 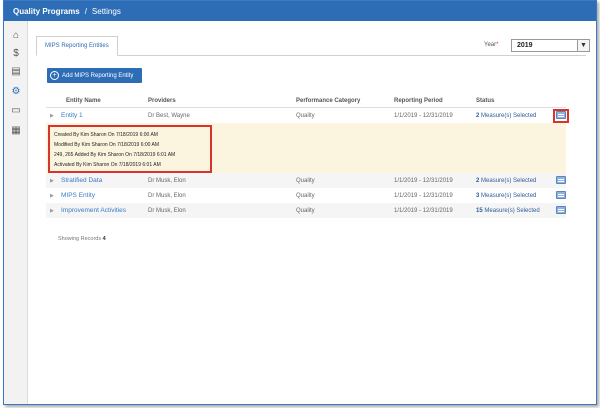 I want to click on breadcrumb-quality-programs: Quality Programs, so click(x=46, y=11).